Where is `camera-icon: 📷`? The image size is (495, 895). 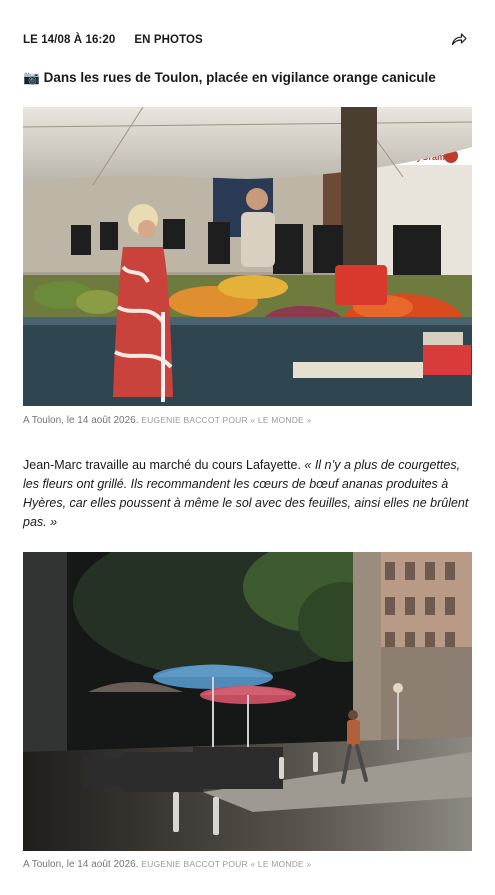
camera-icon: 📷 is located at coordinates (31, 77).